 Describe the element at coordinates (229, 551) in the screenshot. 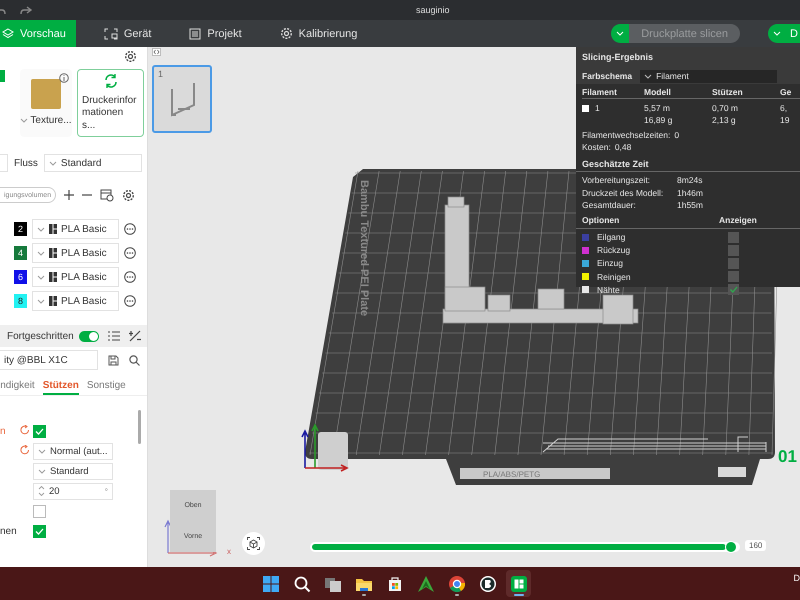

I see `axis-label: x` at that location.